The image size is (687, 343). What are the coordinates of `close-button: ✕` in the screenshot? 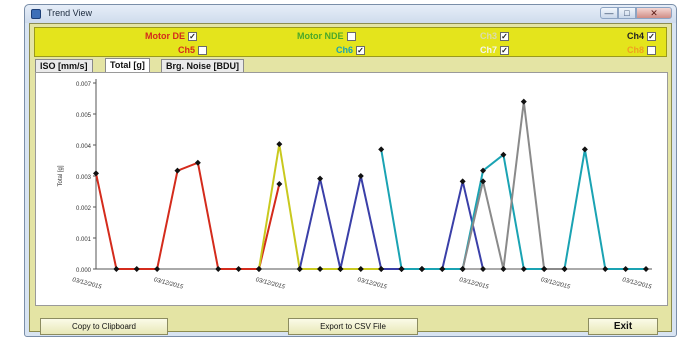 It's located at (654, 13).